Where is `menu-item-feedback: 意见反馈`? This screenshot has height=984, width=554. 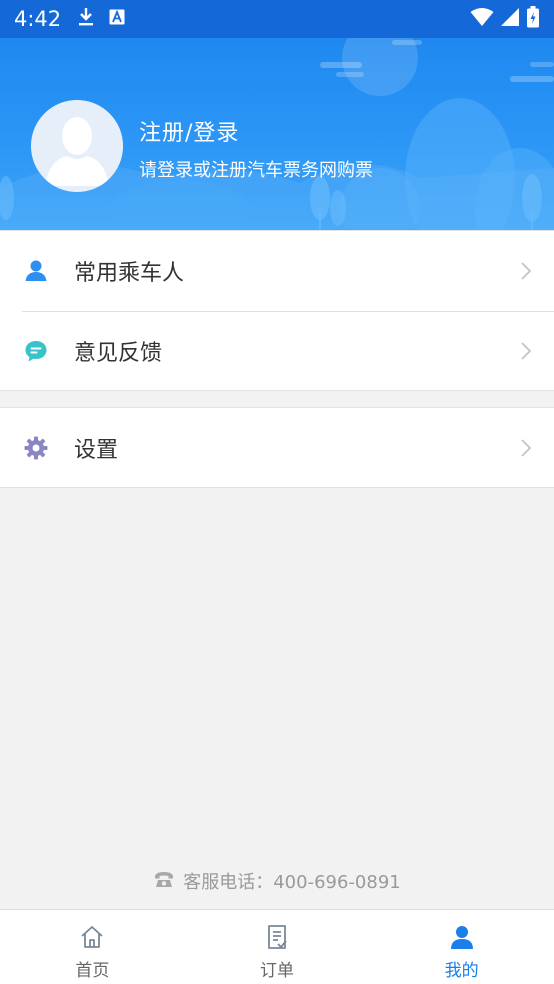 menu-item-feedback: 意见反馈 is located at coordinates (277, 351).